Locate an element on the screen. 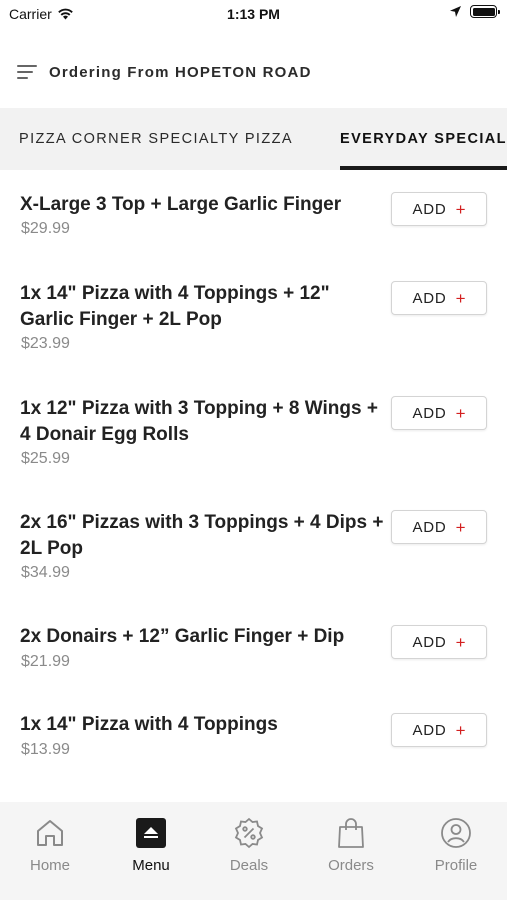 The height and width of the screenshot is (900, 507). nav-label: Menu is located at coordinates (151, 865).